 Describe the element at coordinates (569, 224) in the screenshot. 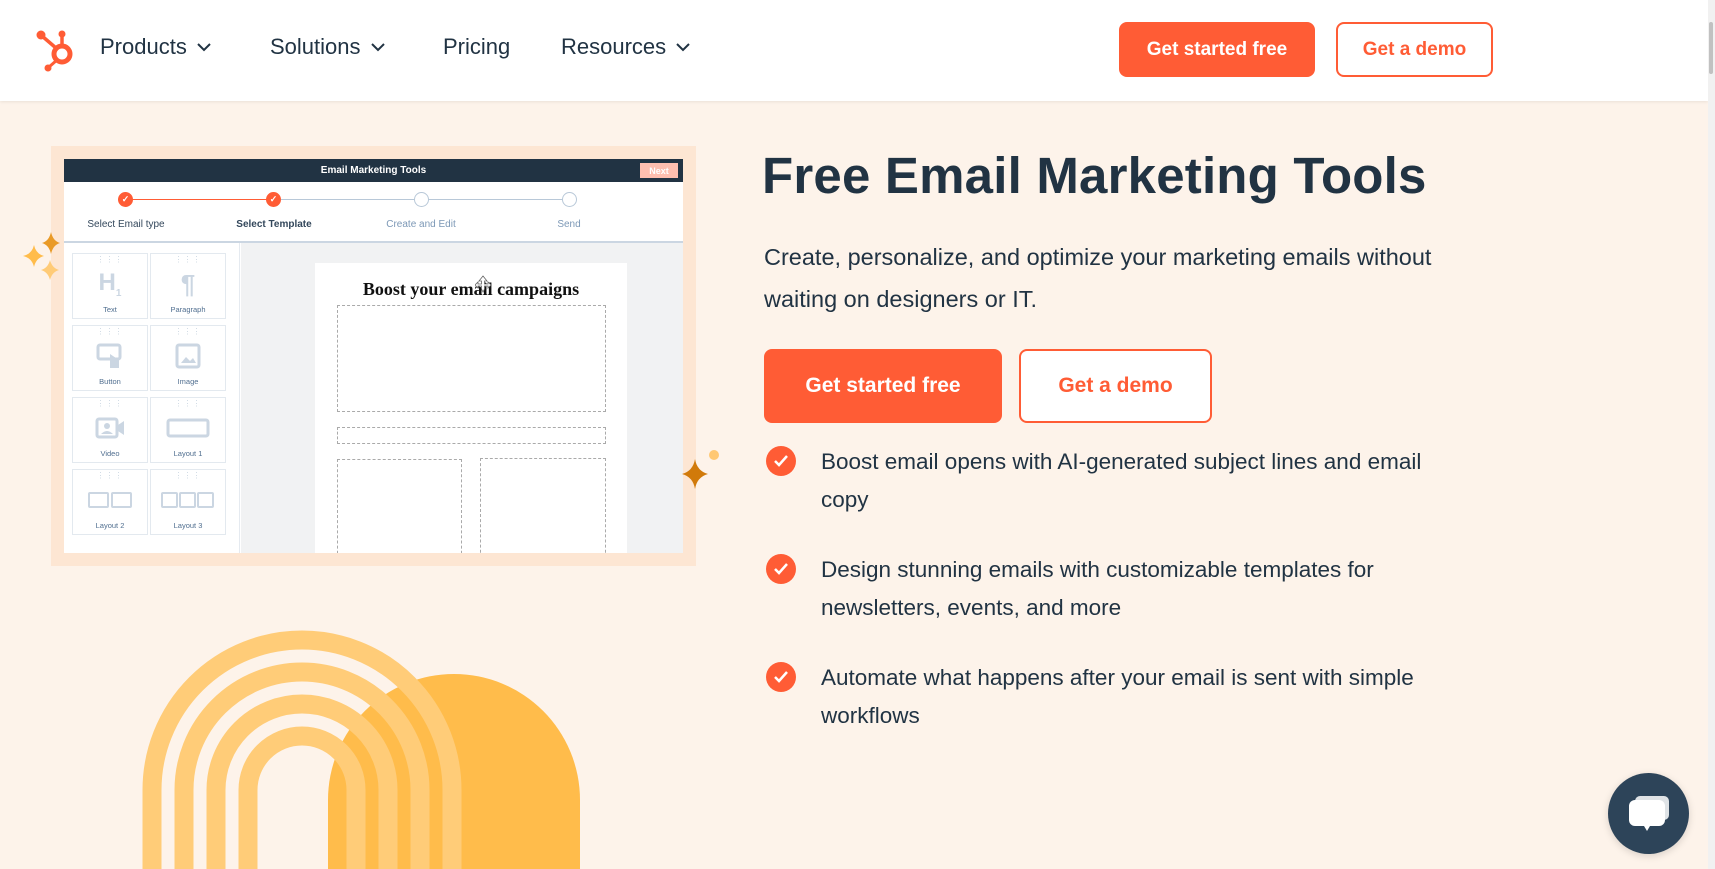

I see `step-label: Send` at that location.